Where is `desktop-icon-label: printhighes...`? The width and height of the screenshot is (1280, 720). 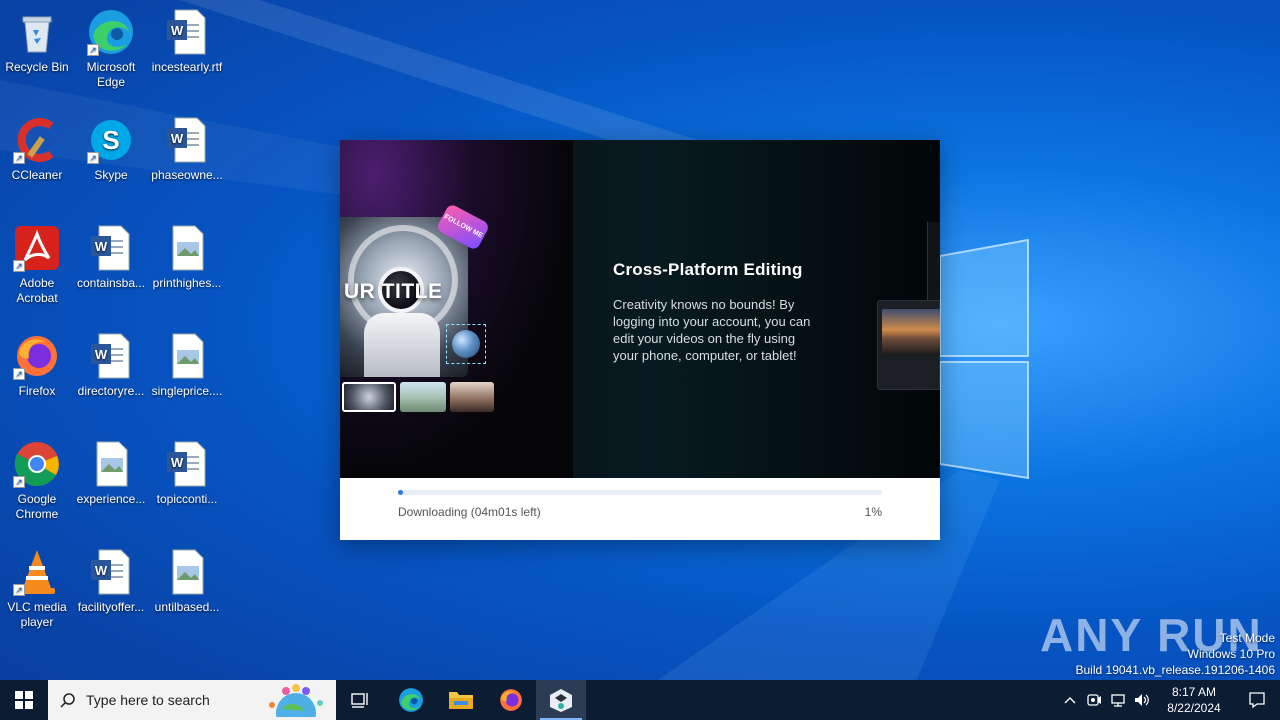
desktop-icon-label: printhighes... is located at coordinates (187, 283).